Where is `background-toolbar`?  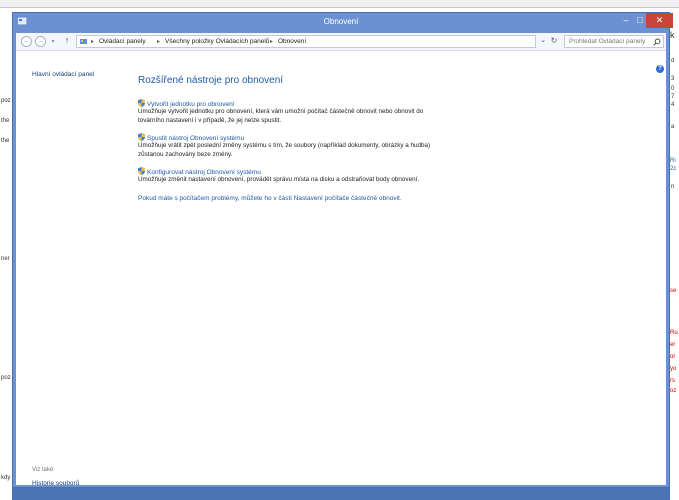 background-toolbar is located at coordinates (339, 4).